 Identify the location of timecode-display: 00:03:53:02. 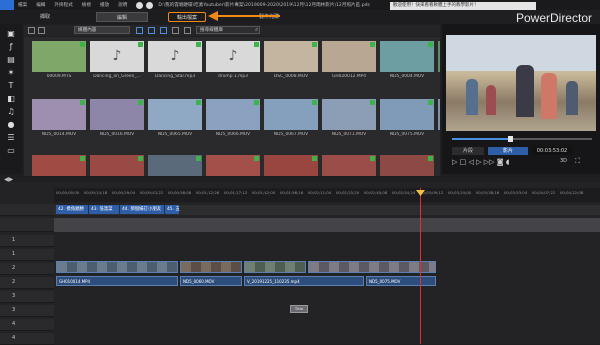
(552, 151).